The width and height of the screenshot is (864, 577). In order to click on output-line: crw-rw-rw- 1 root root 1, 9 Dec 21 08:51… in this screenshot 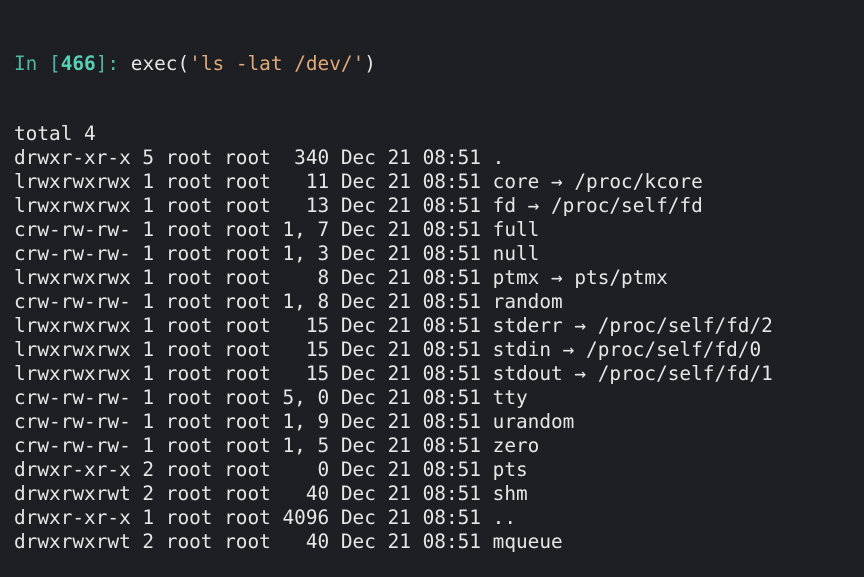, I will do `click(294, 421)`.